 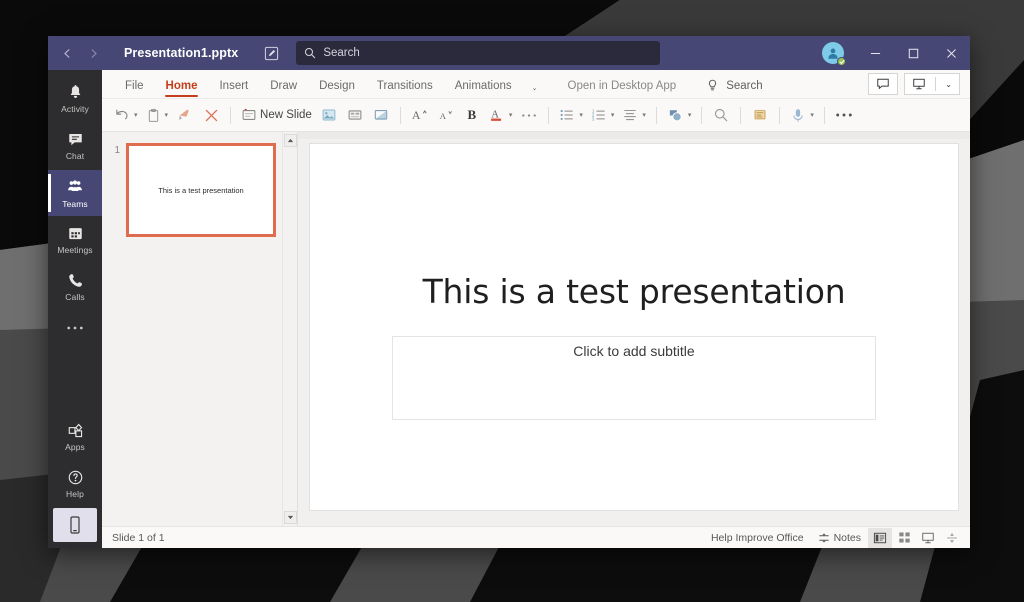 I want to click on notes-icon, so click(x=824, y=538).